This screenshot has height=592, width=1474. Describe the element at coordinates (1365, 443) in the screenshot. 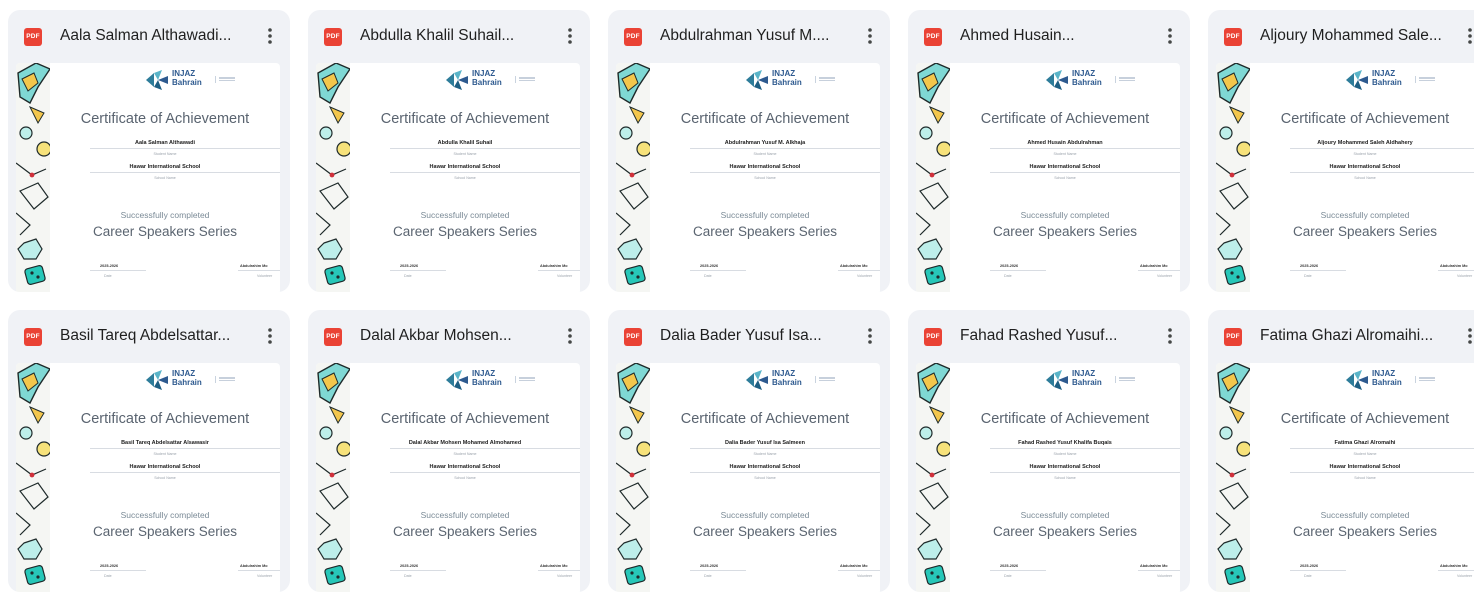

I see `student-name: Fatima Ghazi Alromaihi` at that location.